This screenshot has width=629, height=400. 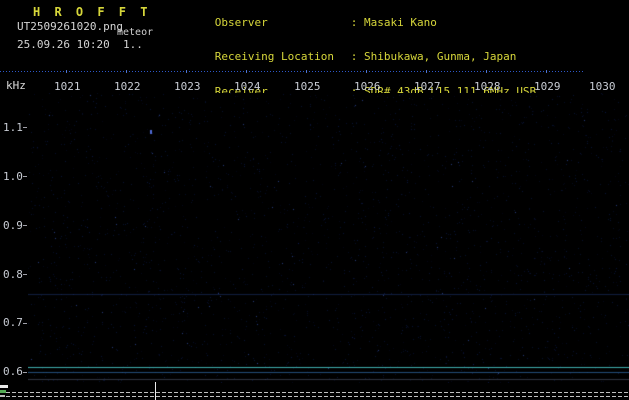 What do you see at coordinates (247, 86) in the screenshot?
I see `time-tick-label: 1024` at bounding box center [247, 86].